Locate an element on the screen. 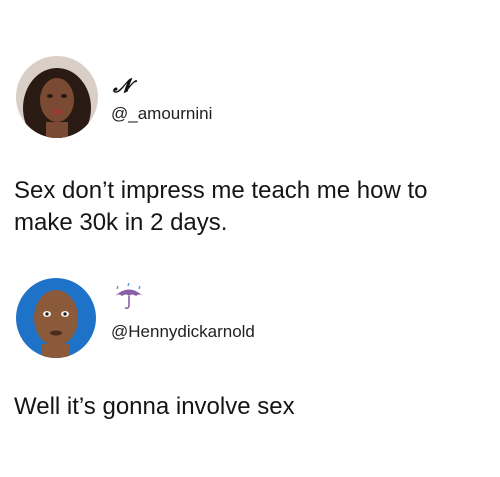  handle: @_amournini is located at coordinates (161, 113).